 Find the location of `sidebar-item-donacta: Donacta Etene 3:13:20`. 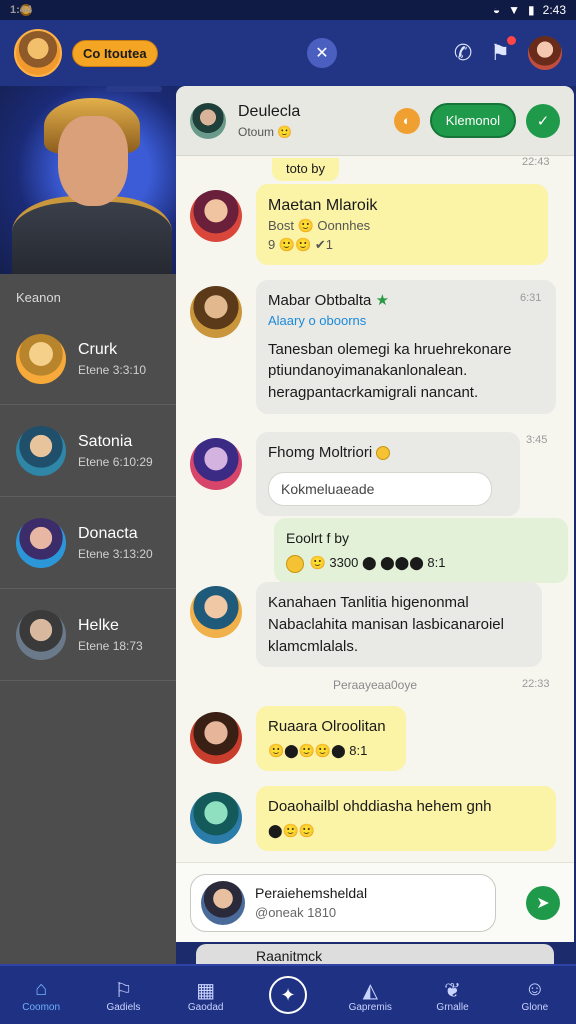

sidebar-item-donacta: Donacta Etene 3:13:20 is located at coordinates (88, 543).